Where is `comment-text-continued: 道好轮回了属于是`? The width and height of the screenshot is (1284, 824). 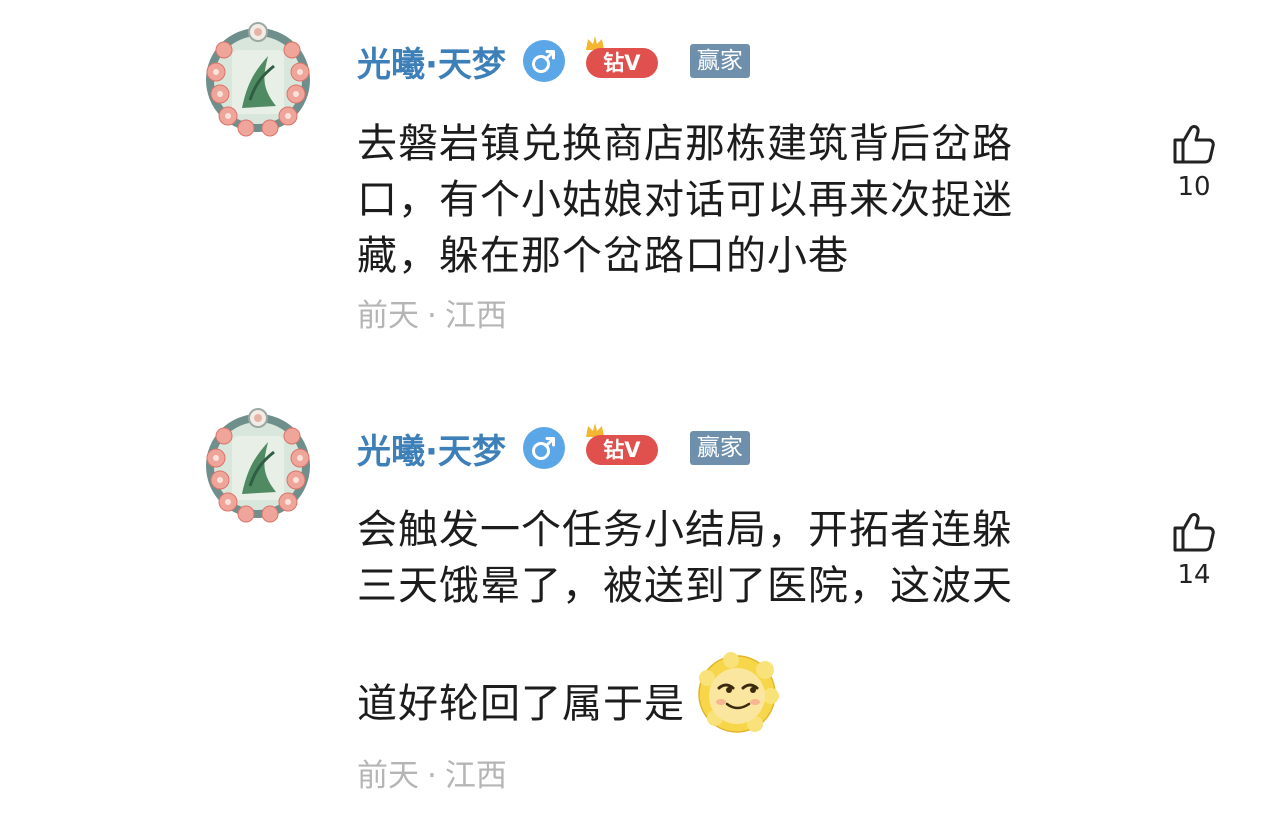
comment-text-continued: 道好轮回了属于是 is located at coordinates (727, 701).